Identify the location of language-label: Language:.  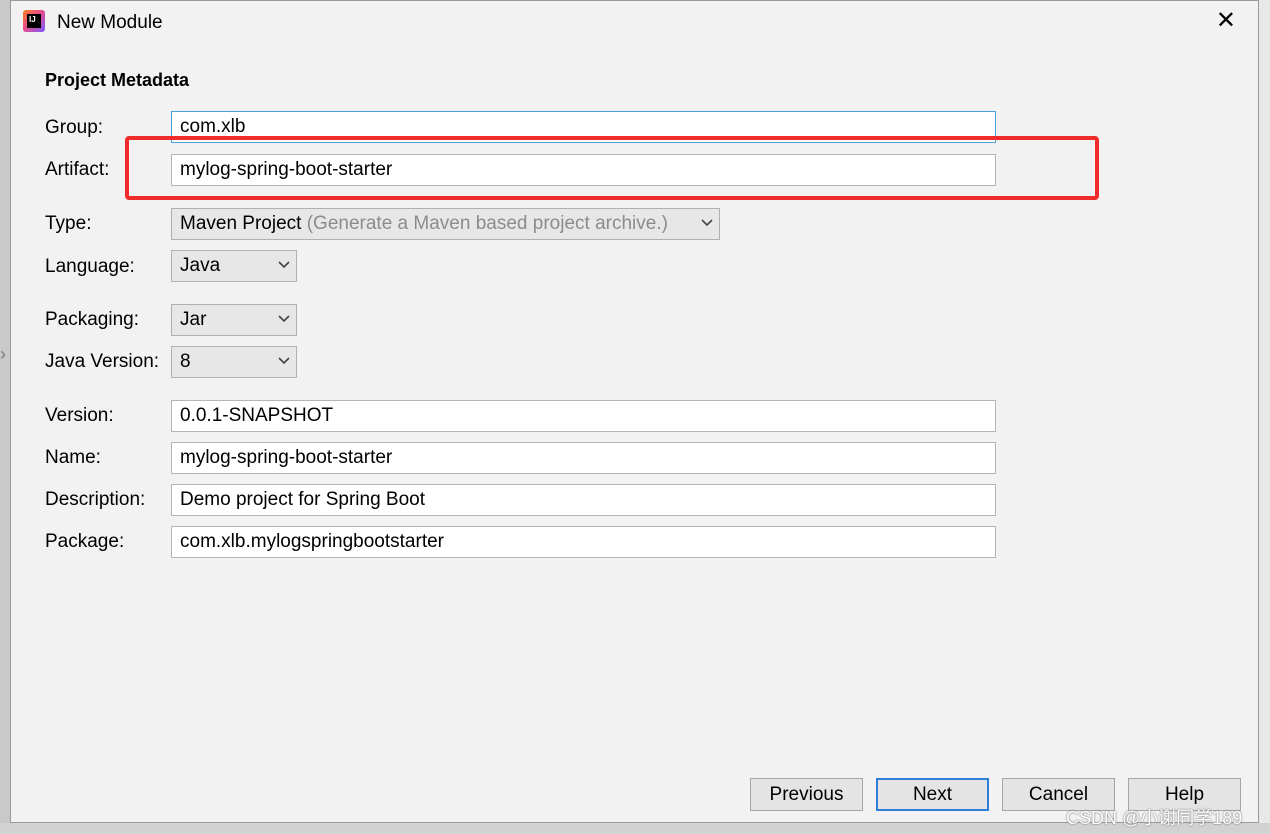
(90, 266).